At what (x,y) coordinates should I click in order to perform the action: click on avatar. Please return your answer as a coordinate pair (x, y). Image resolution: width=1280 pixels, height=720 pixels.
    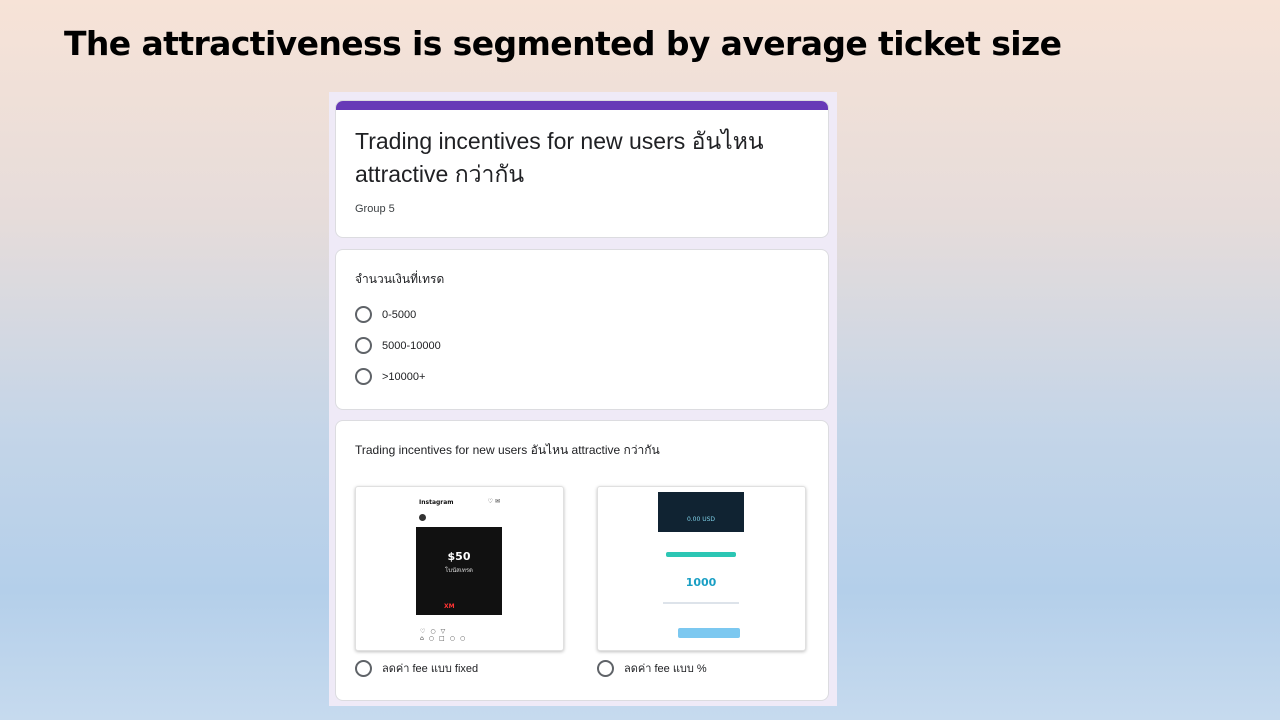
    Looking at the image, I should click on (422, 517).